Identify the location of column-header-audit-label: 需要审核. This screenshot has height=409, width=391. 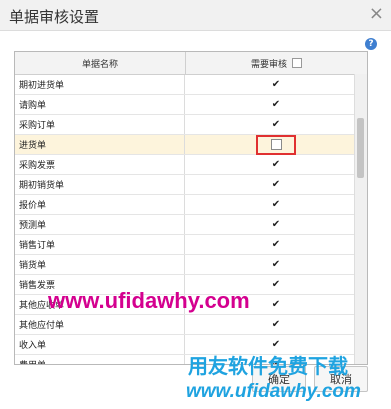
(268, 64).